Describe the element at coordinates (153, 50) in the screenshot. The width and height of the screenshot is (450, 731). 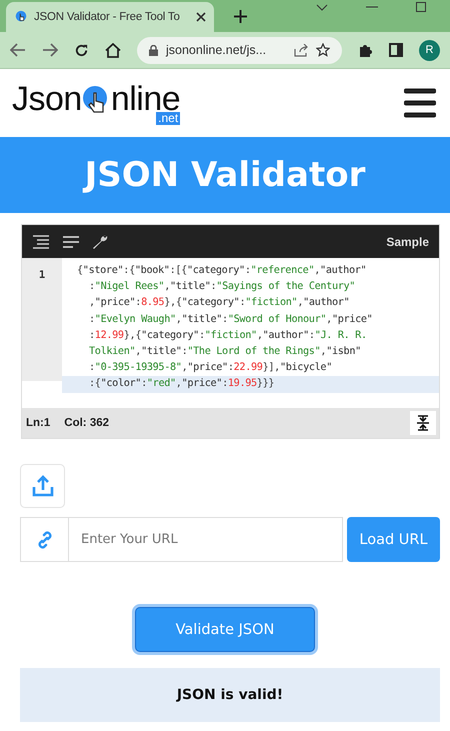
I see `lock-icon` at that location.